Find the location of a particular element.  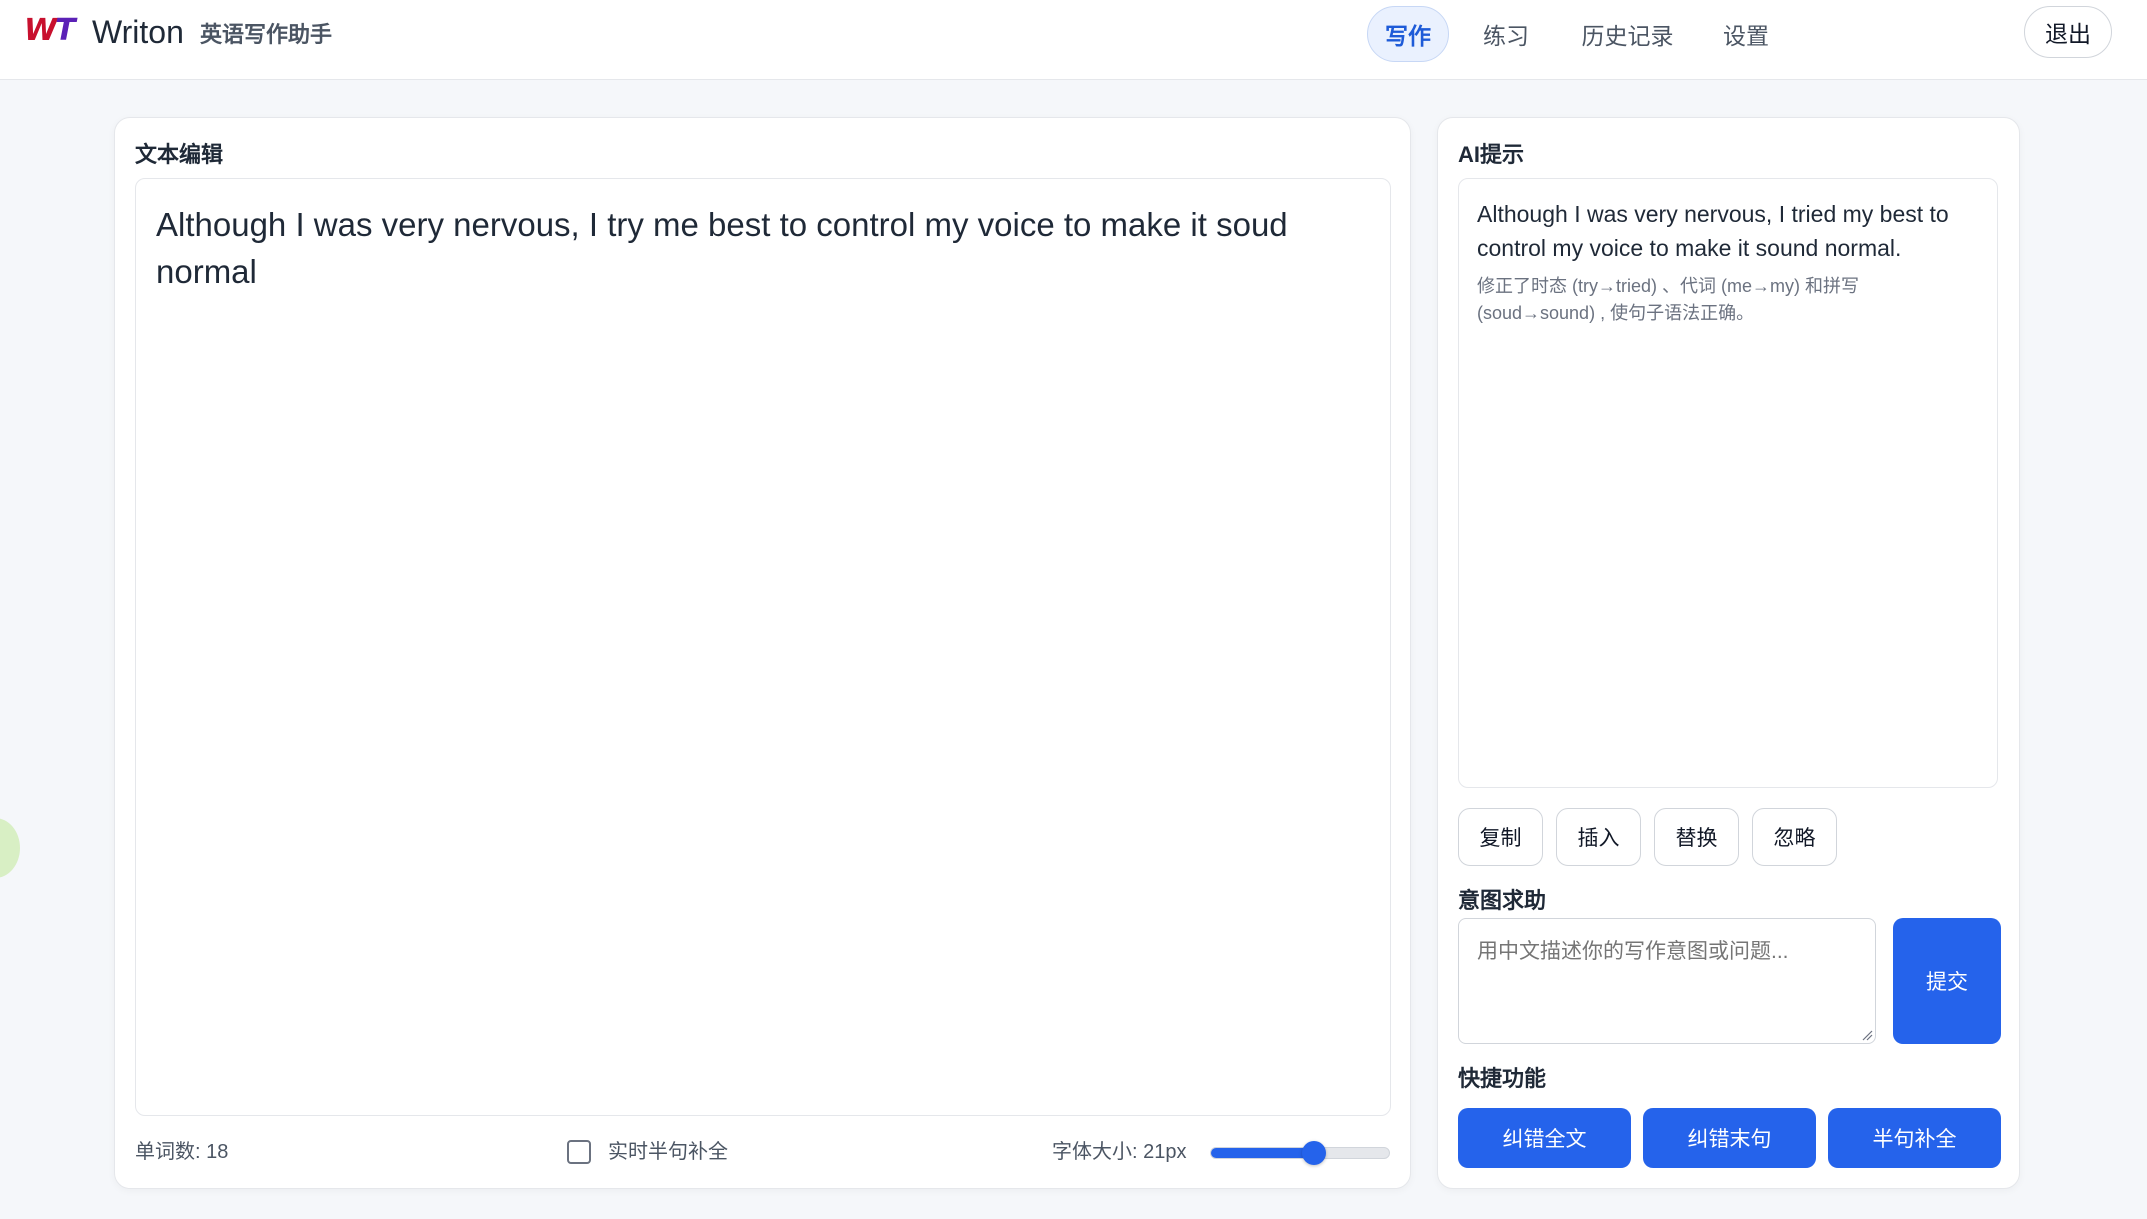

font-size-label: 字体大小: 21px is located at coordinates (1119, 1152).